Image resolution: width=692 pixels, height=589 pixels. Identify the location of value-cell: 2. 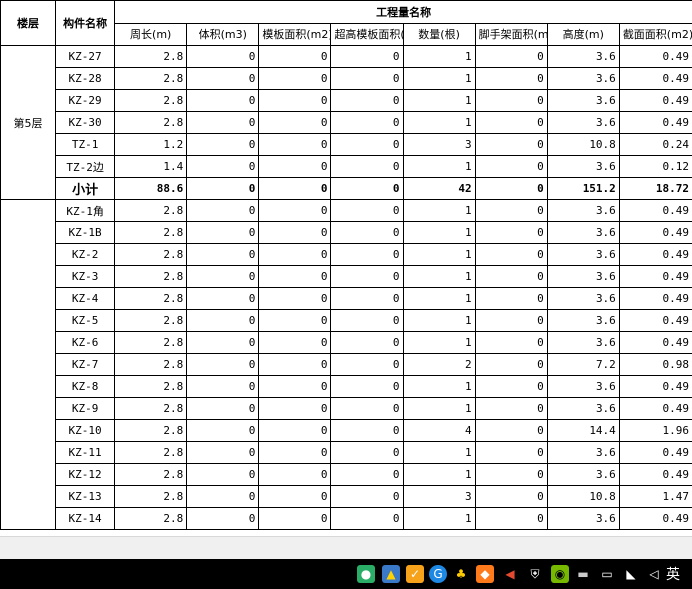
(439, 364).